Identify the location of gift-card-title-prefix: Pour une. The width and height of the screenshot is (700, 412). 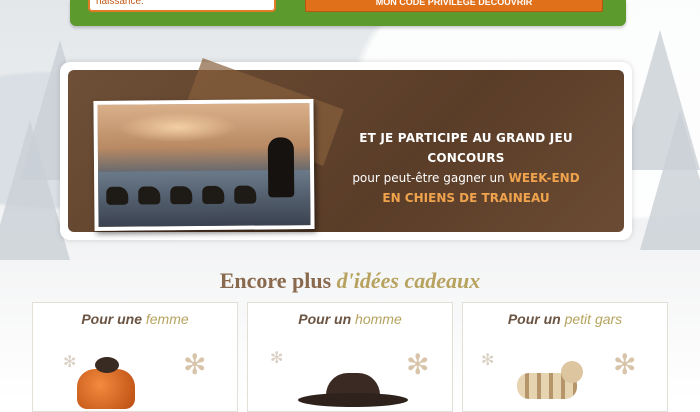
(111, 319).